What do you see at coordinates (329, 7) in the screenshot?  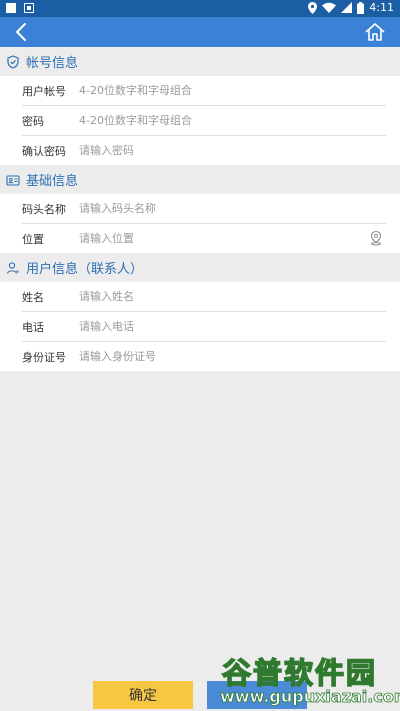 I see `wifi-icon` at bounding box center [329, 7].